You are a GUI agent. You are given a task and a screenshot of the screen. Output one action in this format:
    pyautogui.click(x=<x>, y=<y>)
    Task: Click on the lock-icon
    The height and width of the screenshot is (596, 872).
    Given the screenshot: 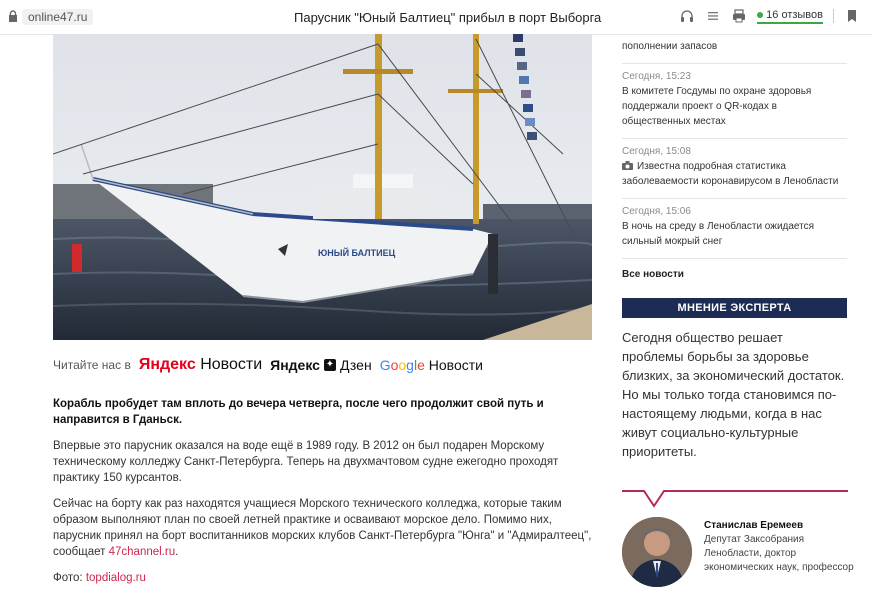 What is the action you would take?
    pyautogui.click(x=13, y=16)
    